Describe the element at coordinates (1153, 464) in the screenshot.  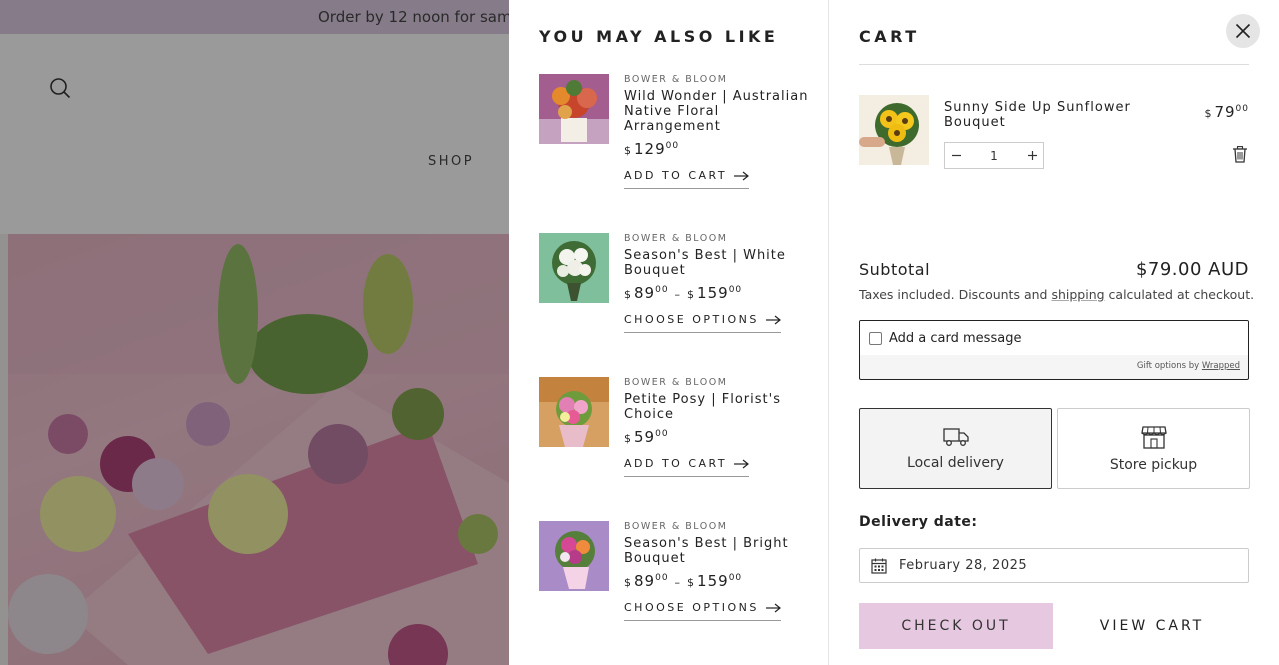
I see `store-pickup-label: Store pickup` at that location.